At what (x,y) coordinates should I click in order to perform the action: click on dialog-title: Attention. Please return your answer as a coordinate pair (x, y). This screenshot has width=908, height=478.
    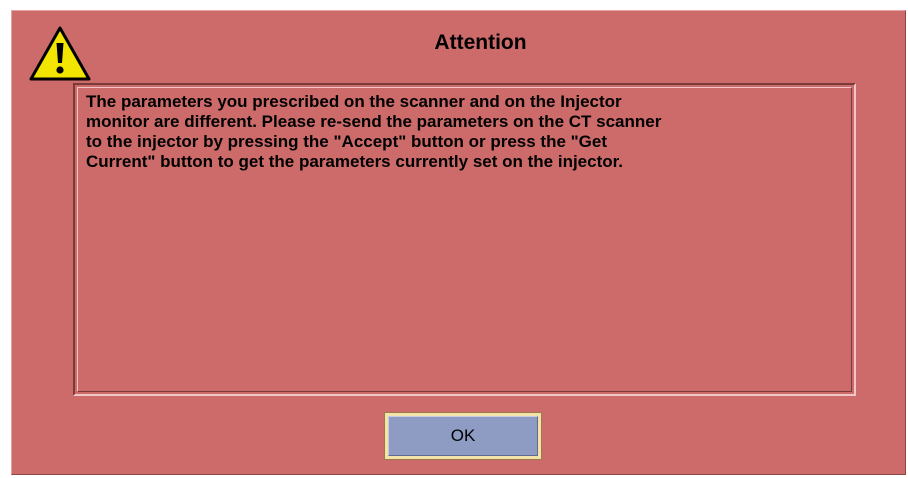
    Looking at the image, I should click on (480, 42).